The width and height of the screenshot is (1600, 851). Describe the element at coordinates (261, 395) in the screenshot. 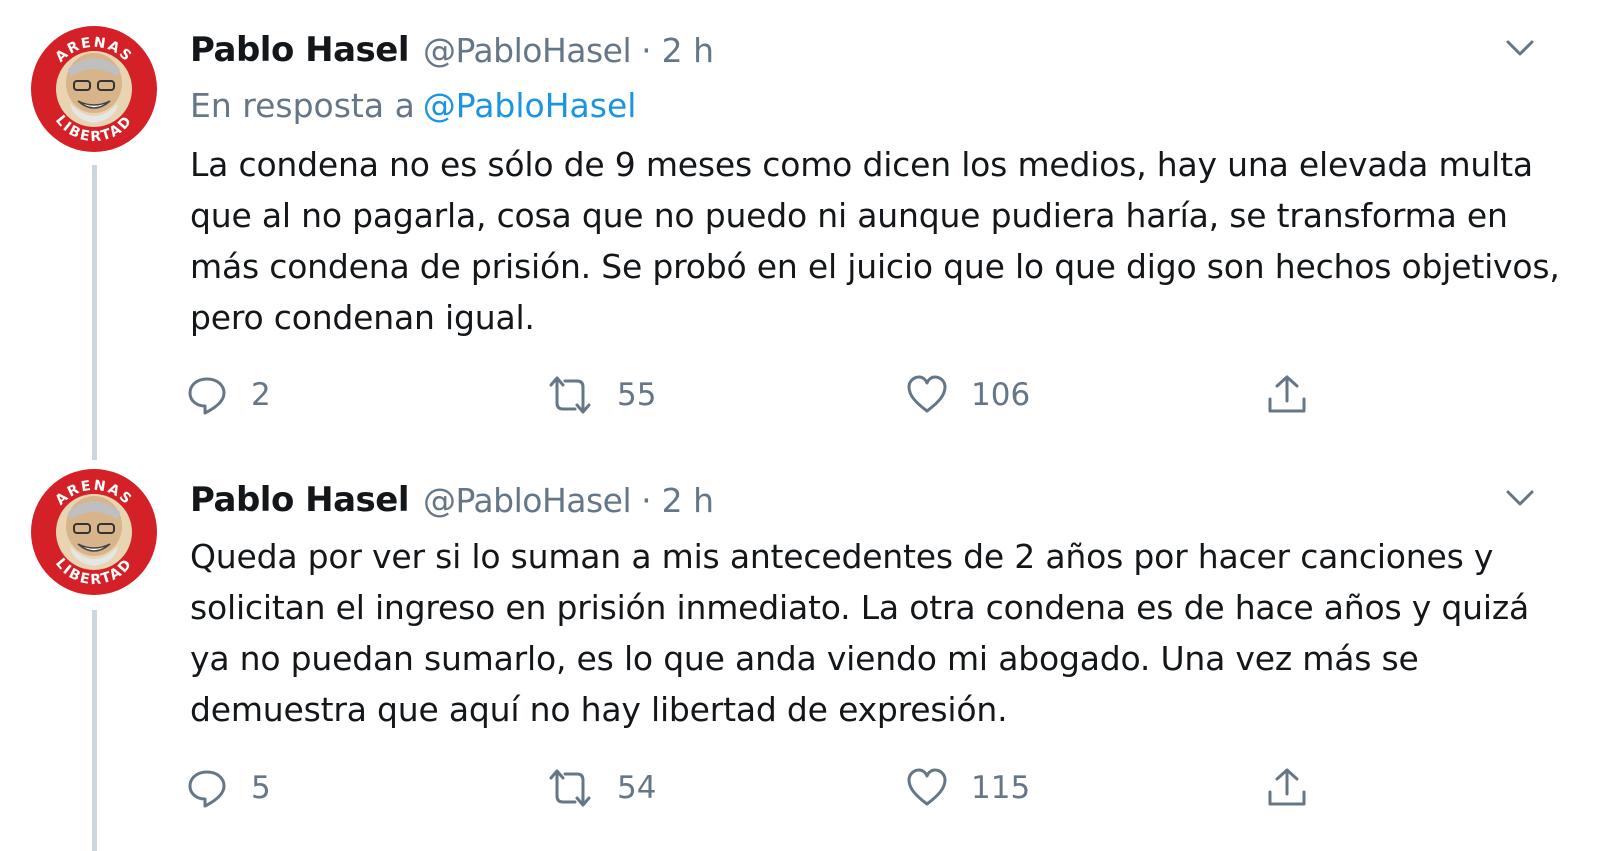

I see `reply-count: 2` at that location.